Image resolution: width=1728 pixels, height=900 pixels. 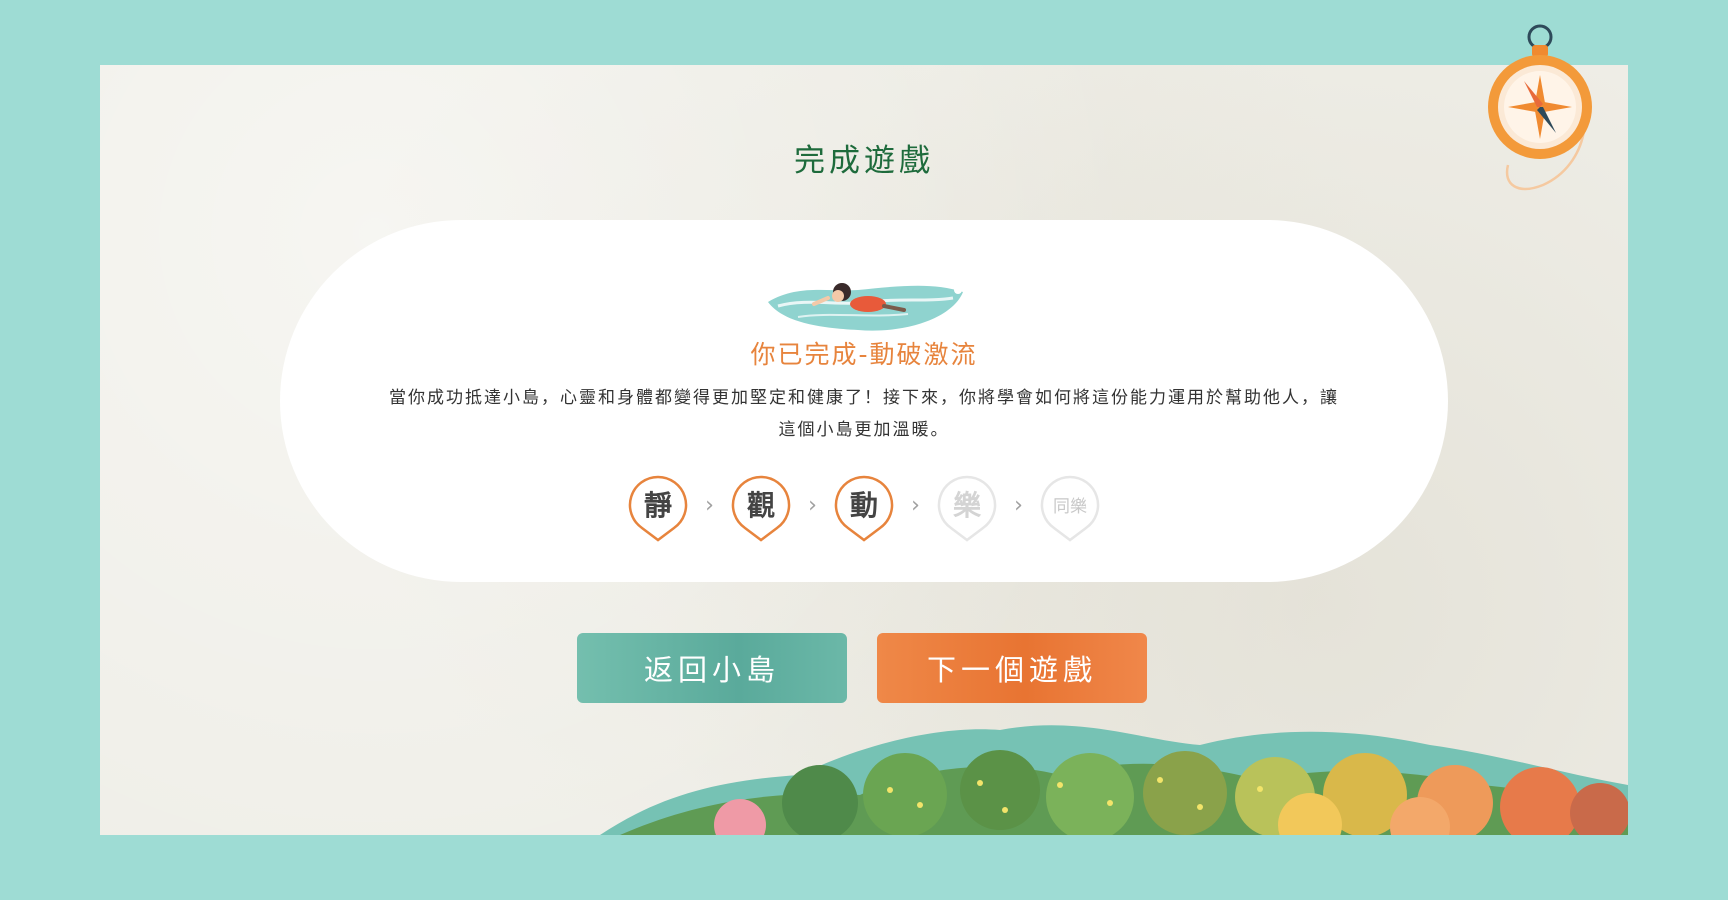 I want to click on step-item: 同樂, so click(x=1070, y=508).